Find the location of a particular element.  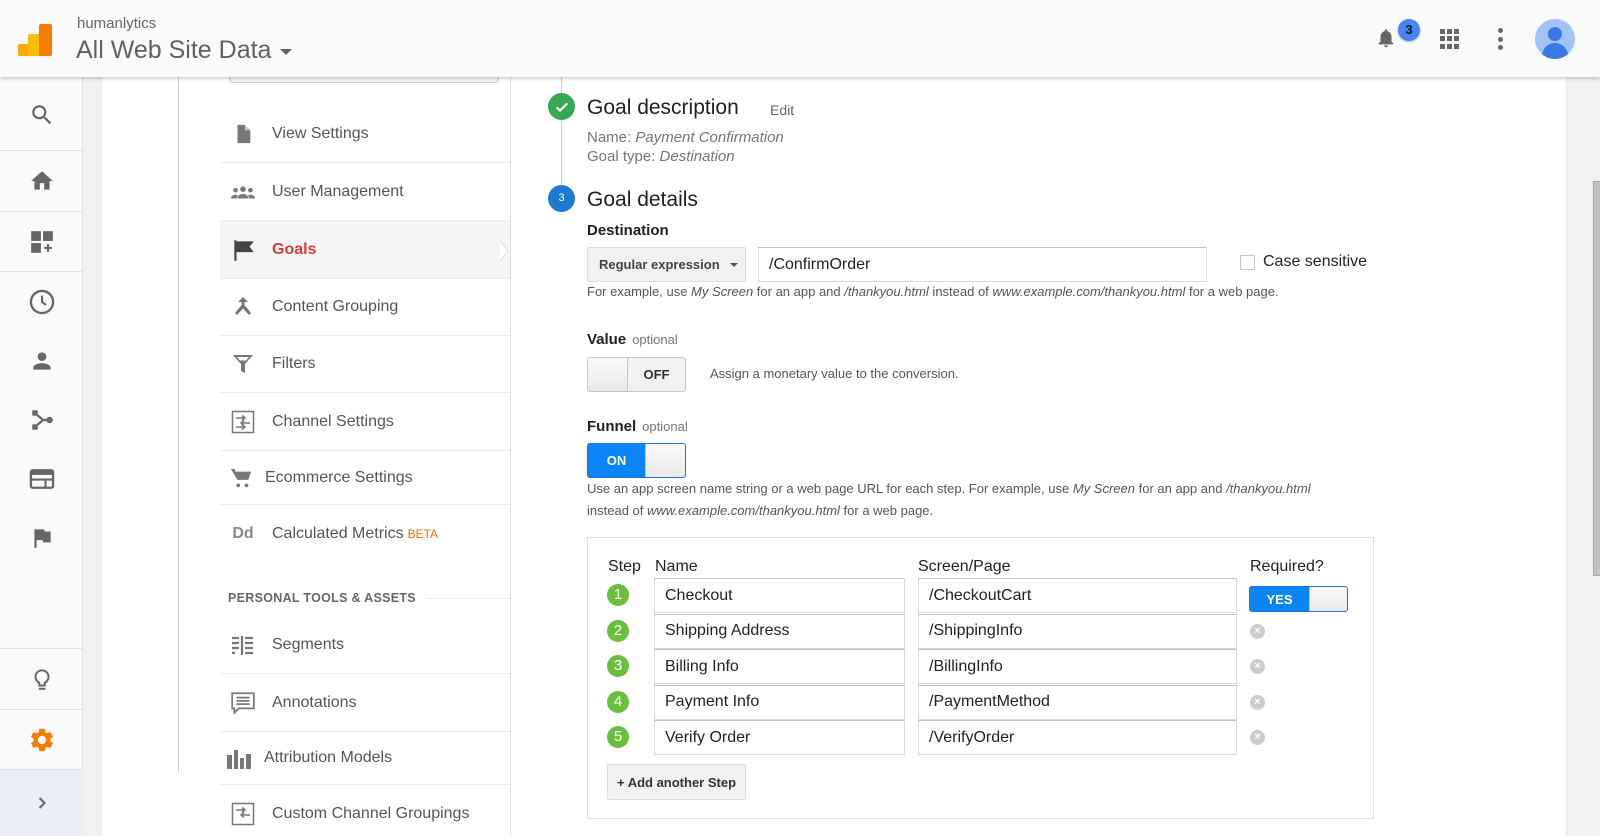

rail-discover is located at coordinates (41, 679).